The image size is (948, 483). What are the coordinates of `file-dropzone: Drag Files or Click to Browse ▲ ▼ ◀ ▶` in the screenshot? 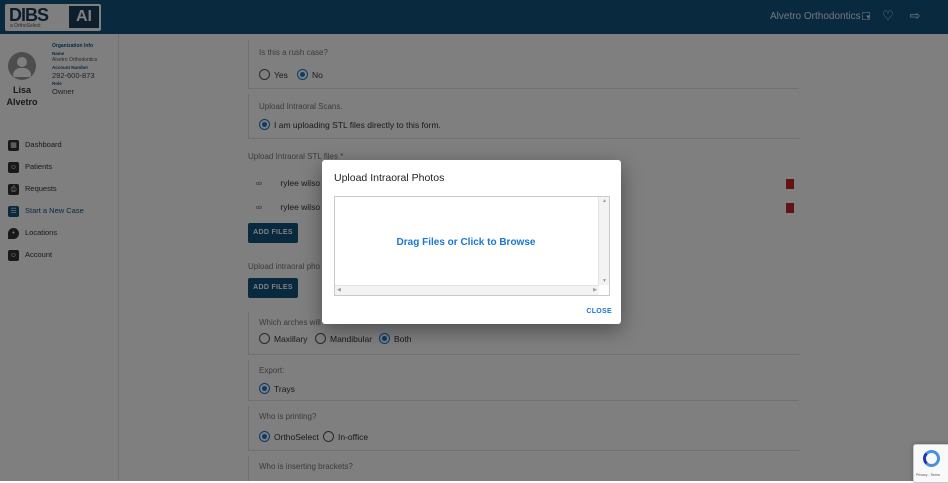 It's located at (472, 246).